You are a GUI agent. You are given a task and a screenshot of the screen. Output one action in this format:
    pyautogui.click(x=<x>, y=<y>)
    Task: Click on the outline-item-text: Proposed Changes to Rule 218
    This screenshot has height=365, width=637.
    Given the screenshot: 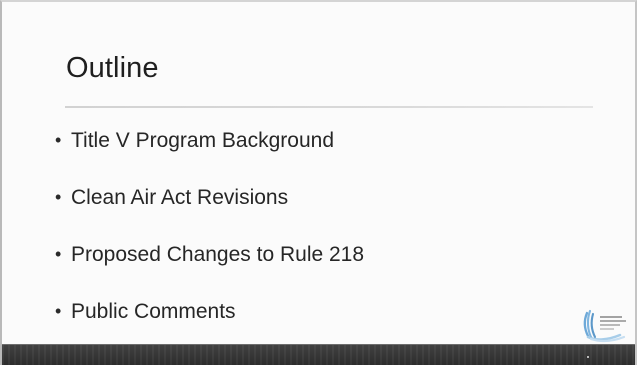 What is the action you would take?
    pyautogui.click(x=218, y=254)
    